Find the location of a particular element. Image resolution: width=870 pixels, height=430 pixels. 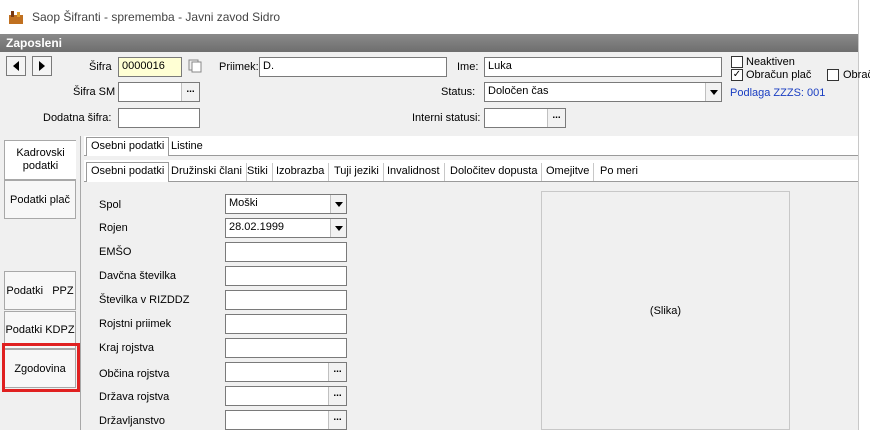

subtab-dolocitev-dopusta: Določitev dopusta is located at coordinates (494, 172).